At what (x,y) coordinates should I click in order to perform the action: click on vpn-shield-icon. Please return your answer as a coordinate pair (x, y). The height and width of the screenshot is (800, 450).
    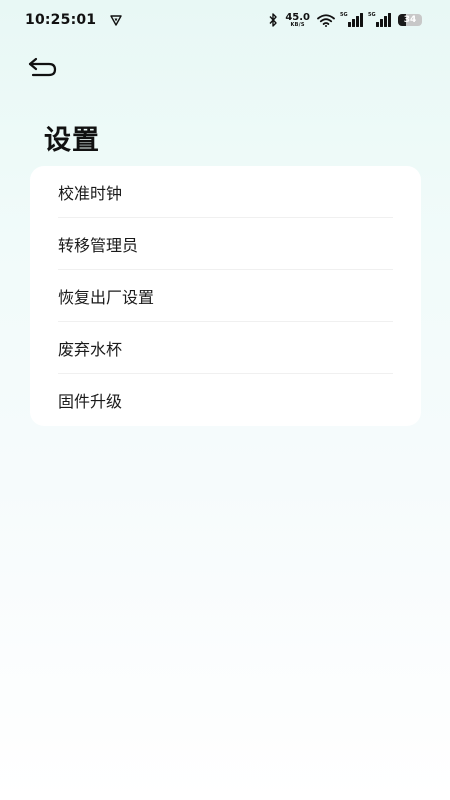
    Looking at the image, I should click on (116, 20).